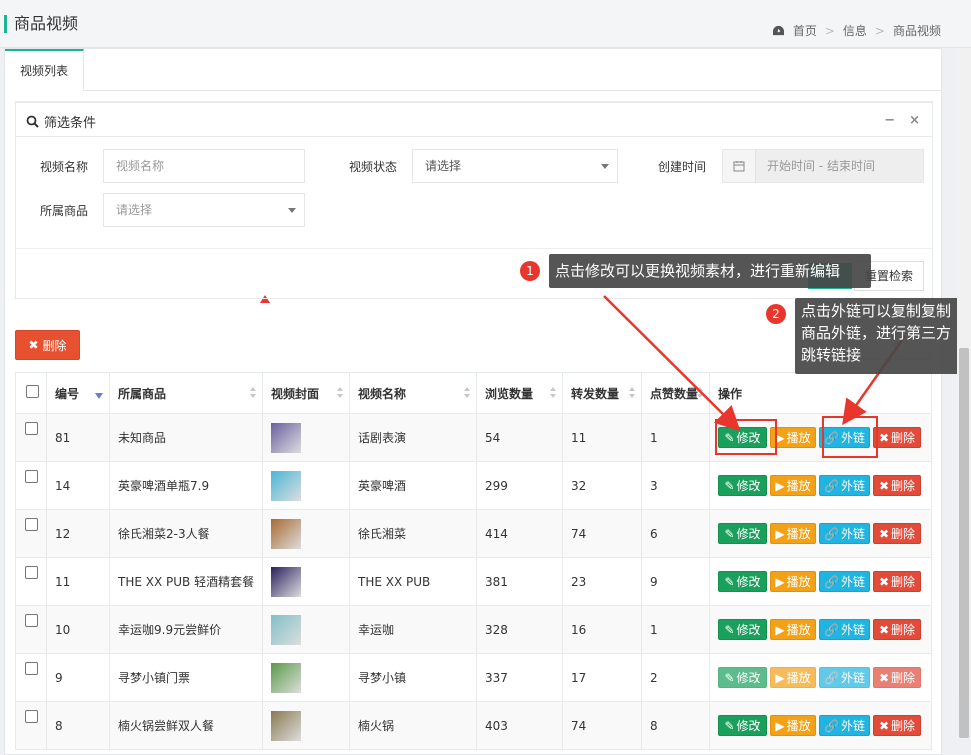 This screenshot has width=971, height=755. I want to click on arrow-to-edit, so click(672, 363).